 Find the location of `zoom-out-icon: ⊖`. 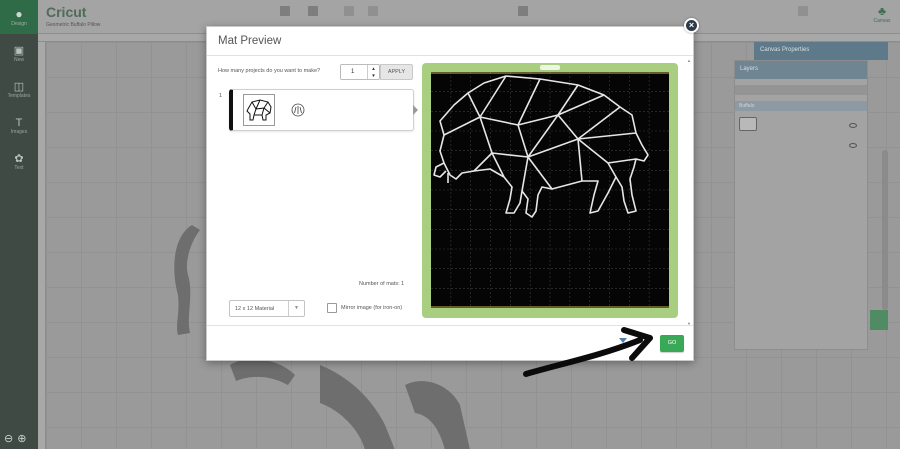

zoom-out-icon: ⊖ is located at coordinates (8, 438).